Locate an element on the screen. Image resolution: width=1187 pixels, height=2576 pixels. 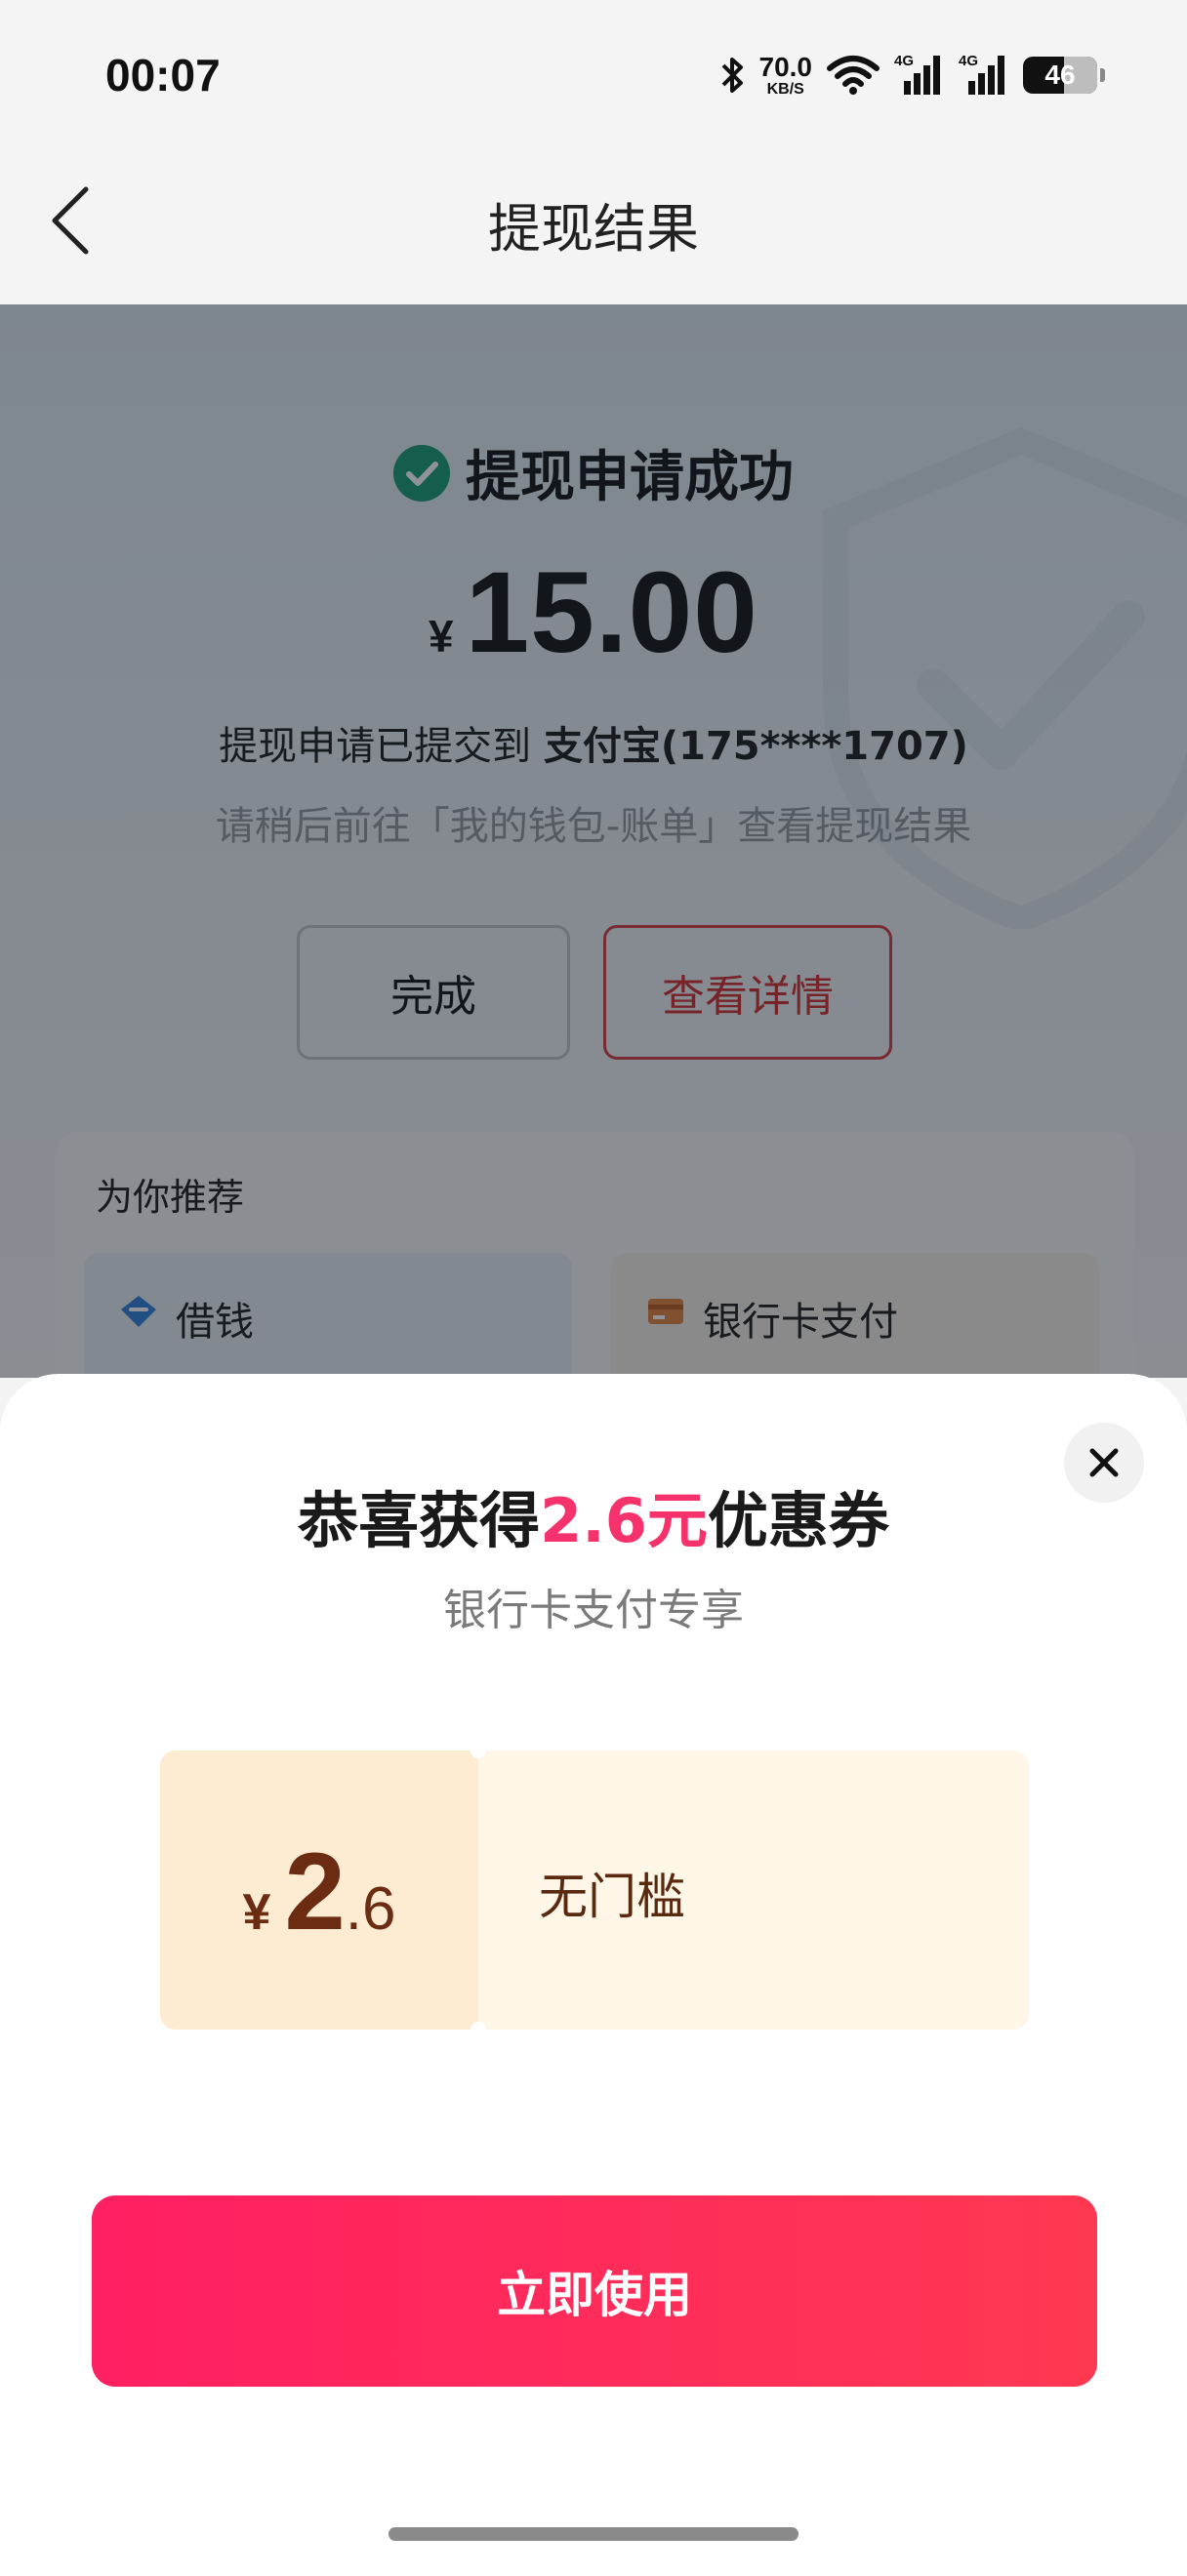
bluetooth-icon is located at coordinates (732, 75).